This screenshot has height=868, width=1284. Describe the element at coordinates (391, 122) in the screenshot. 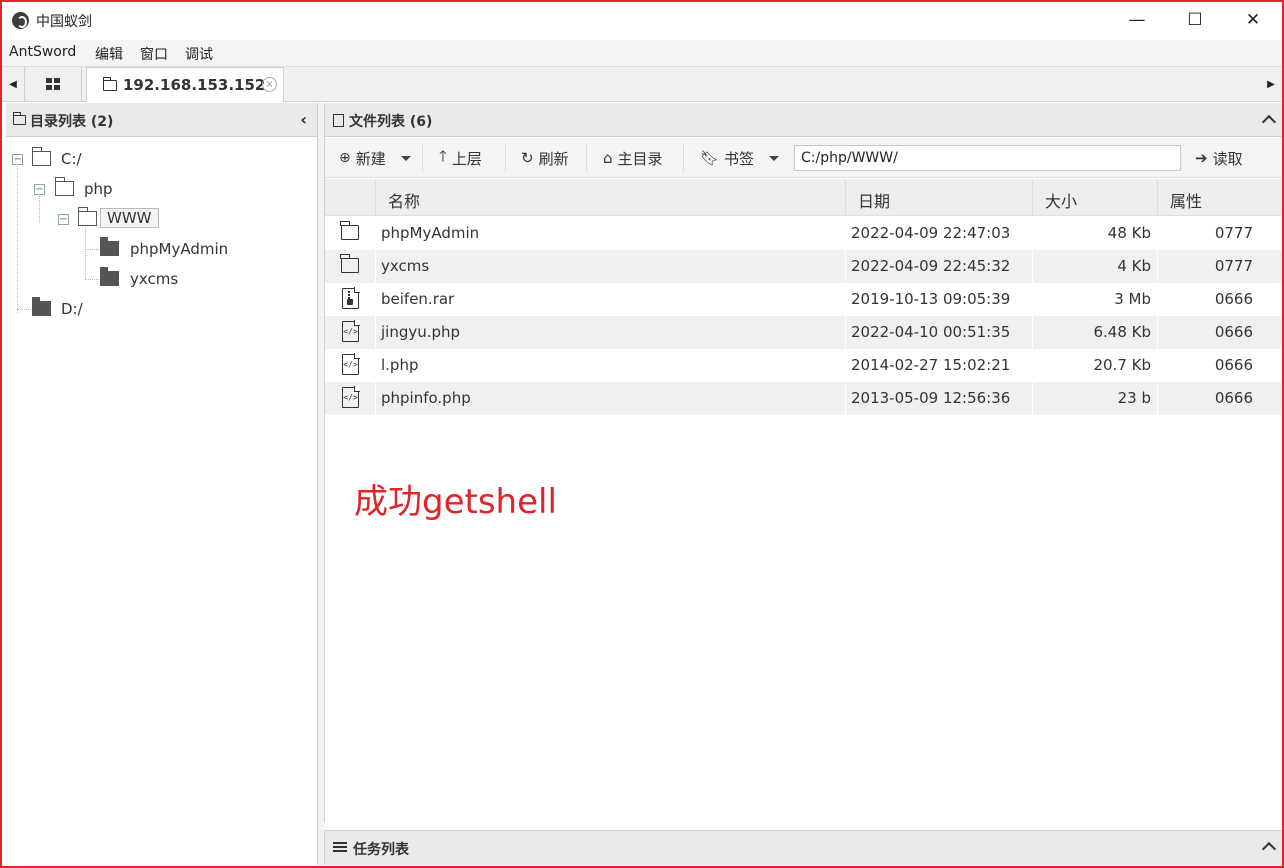

I see `file-panel-title: 文件列表 (6)` at that location.